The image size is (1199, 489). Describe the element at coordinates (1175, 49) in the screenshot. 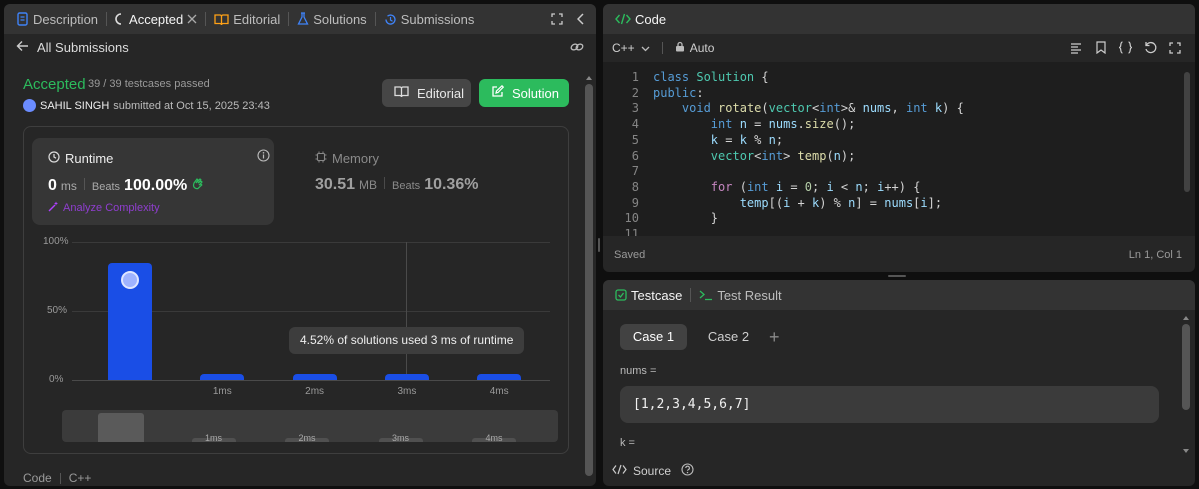

I see `expand-icon` at that location.